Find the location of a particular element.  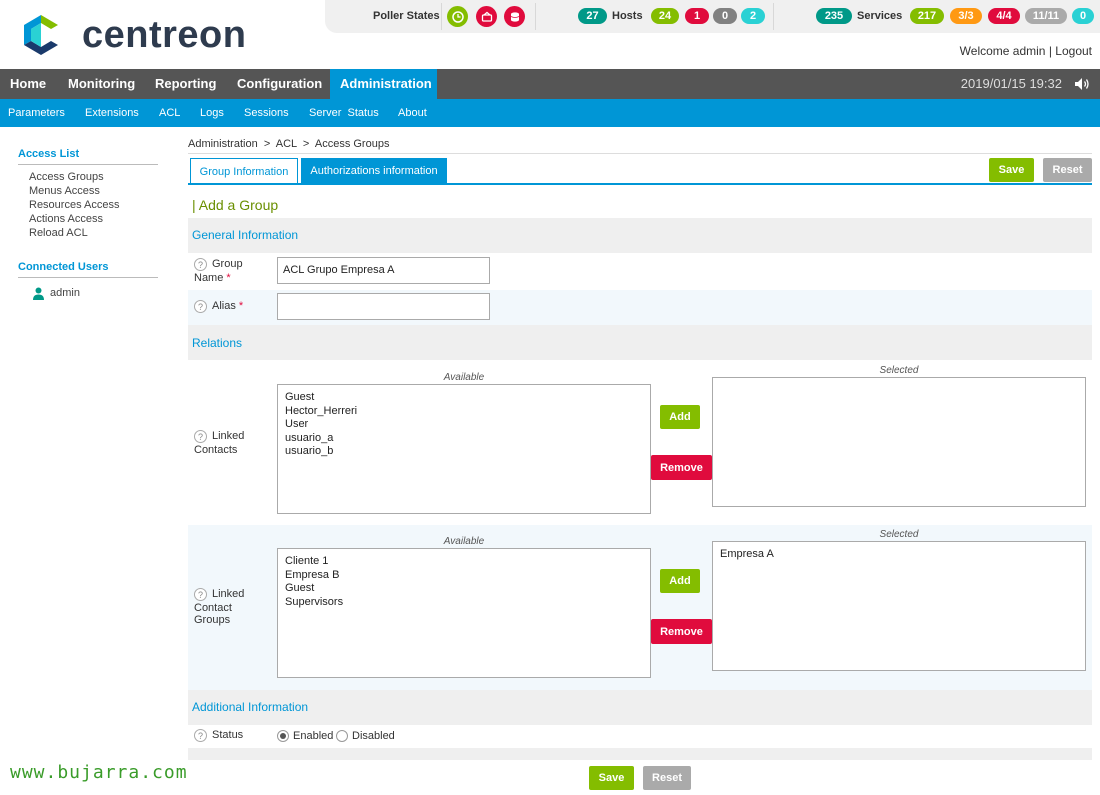

groups-selected-list: Empresa A is located at coordinates (899, 606).